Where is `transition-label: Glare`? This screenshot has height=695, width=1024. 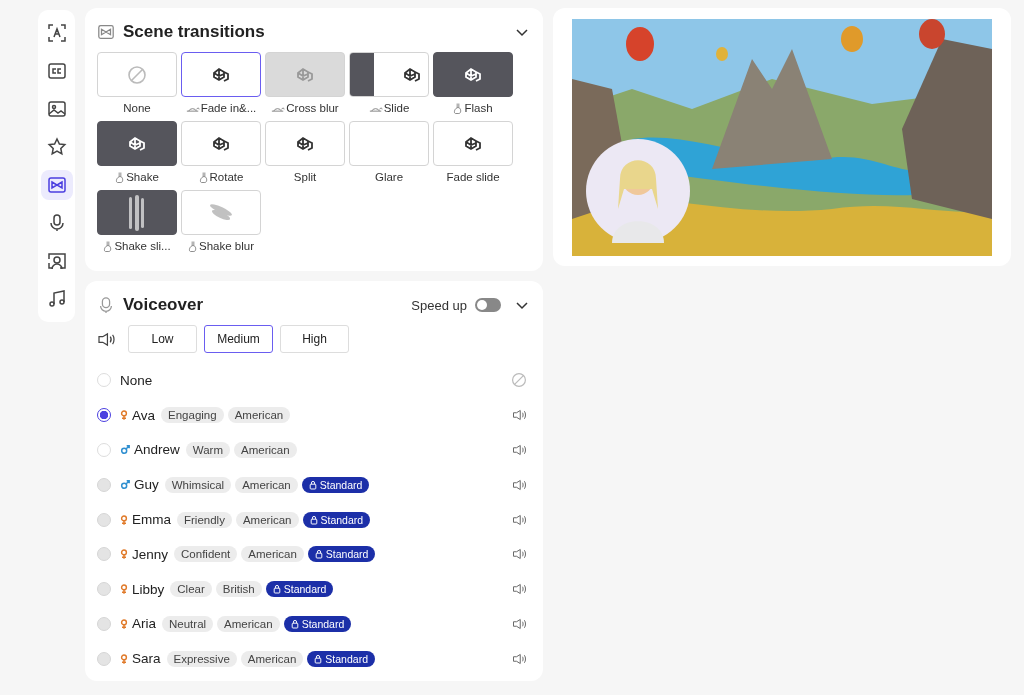 transition-label: Glare is located at coordinates (389, 177).